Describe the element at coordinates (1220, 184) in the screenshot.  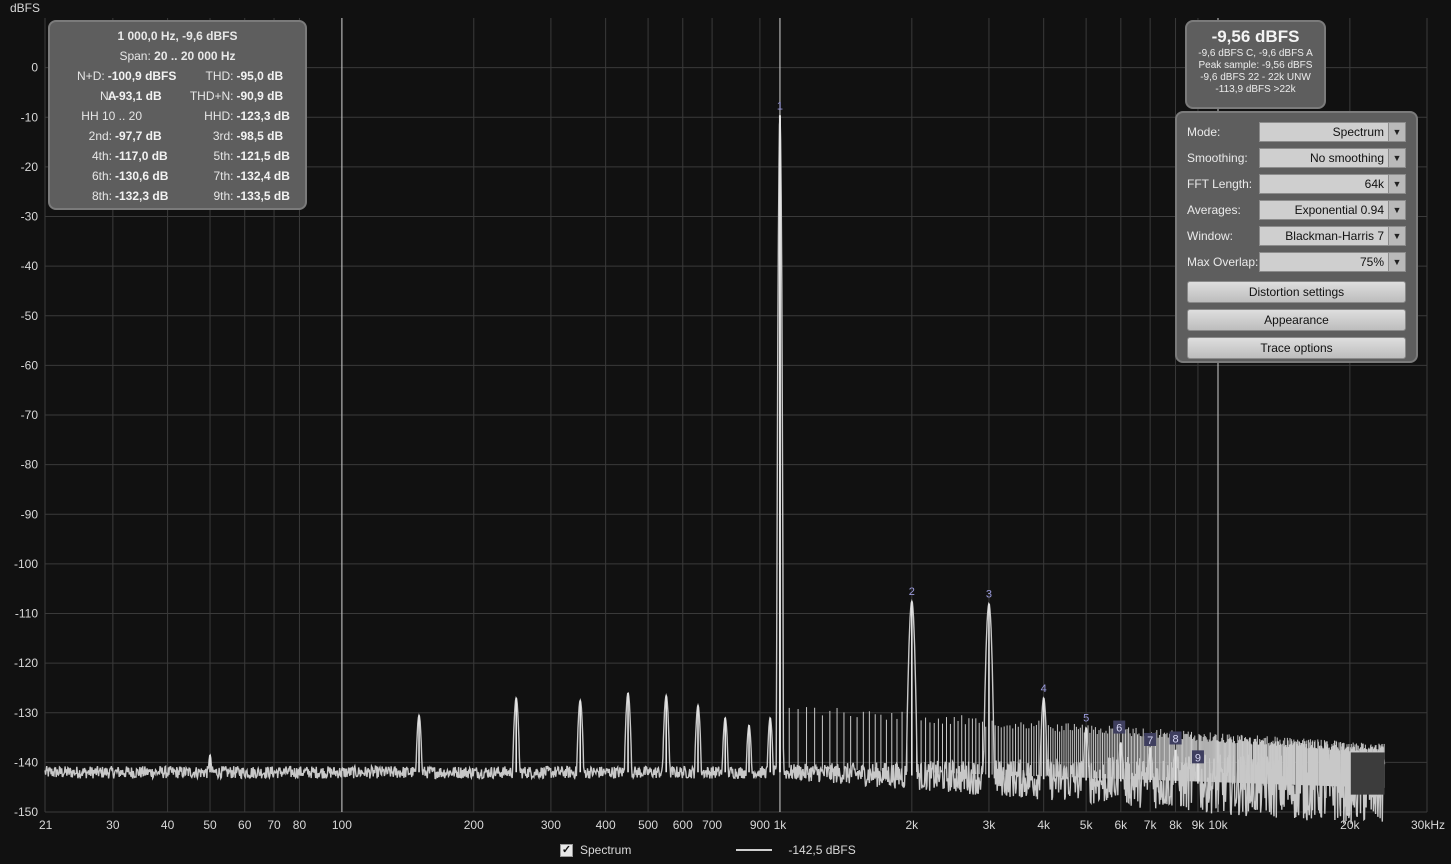
I see `fft-length-label: FFT Length:` at that location.